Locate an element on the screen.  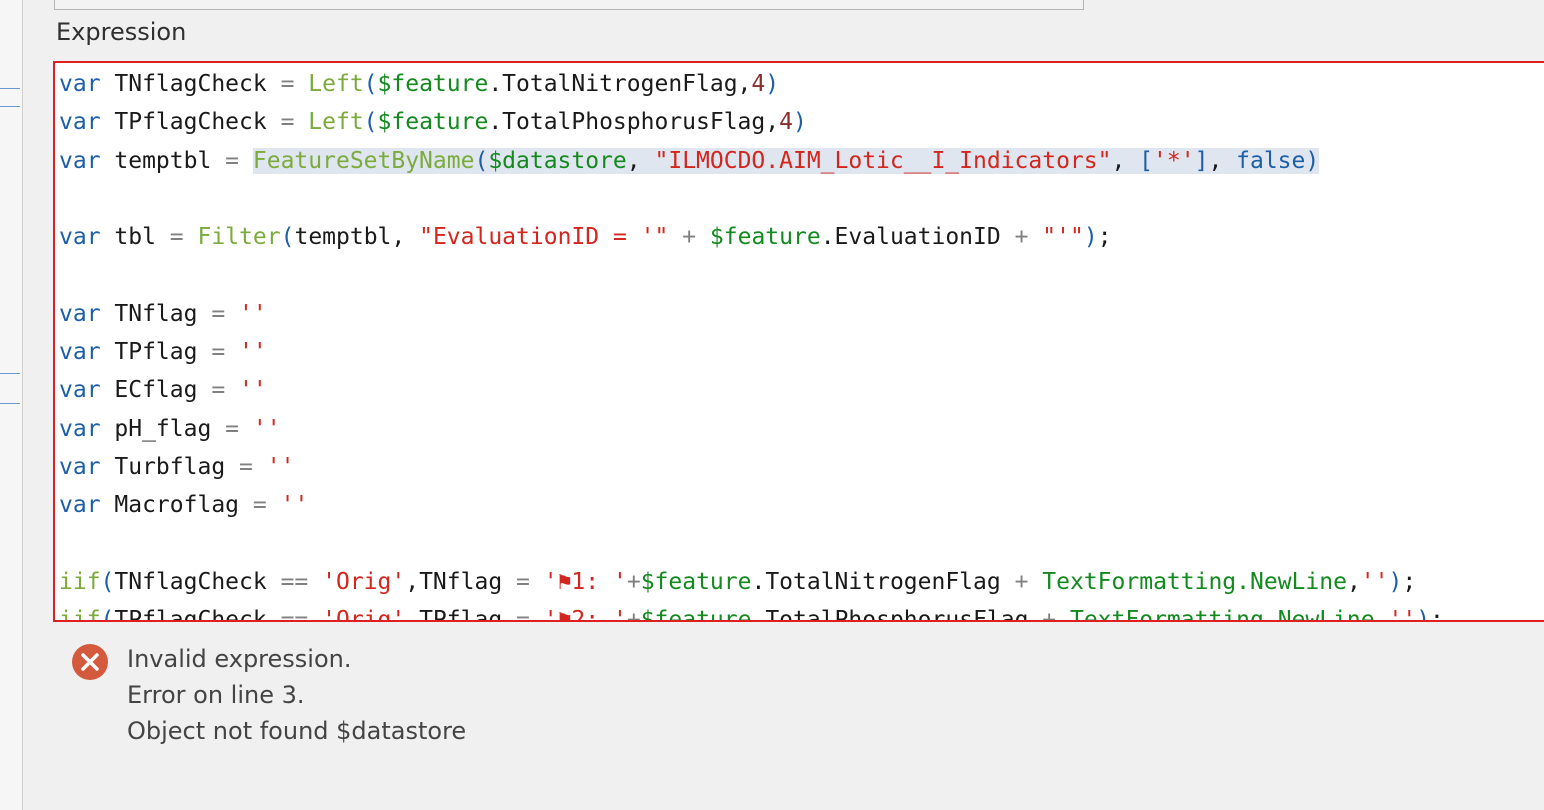
left-panel-edge is located at coordinates (11, 405).